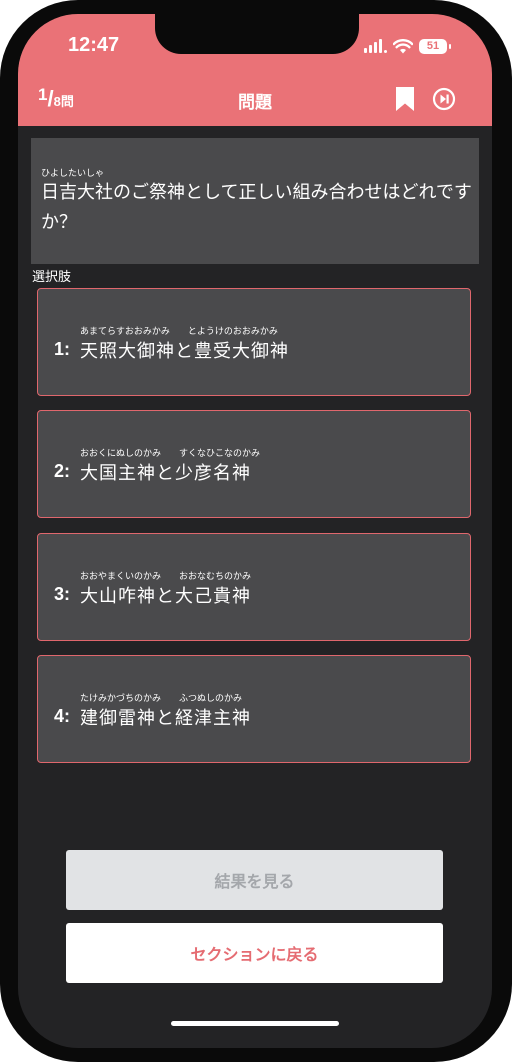 This screenshot has height=1062, width=512. I want to click on bookmark-icon, so click(405, 99).